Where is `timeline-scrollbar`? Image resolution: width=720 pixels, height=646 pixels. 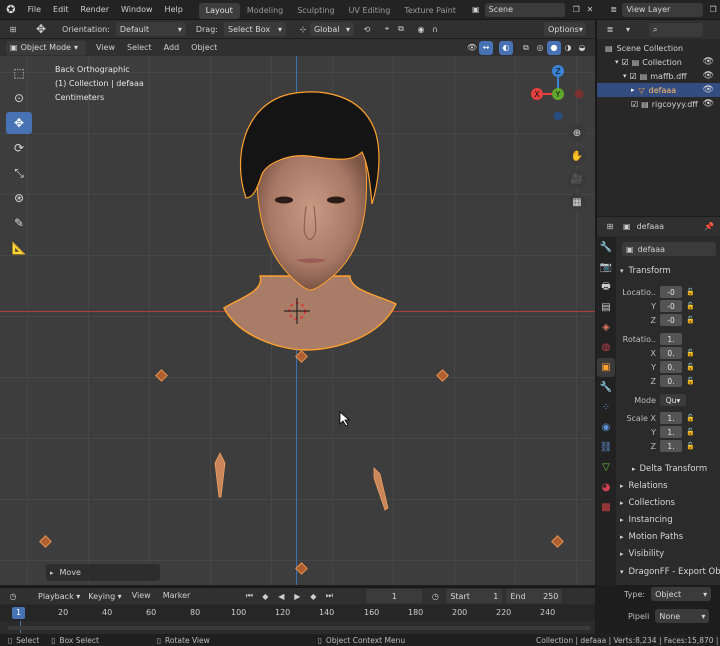
timeline-scrollbar is located at coordinates (299, 628).